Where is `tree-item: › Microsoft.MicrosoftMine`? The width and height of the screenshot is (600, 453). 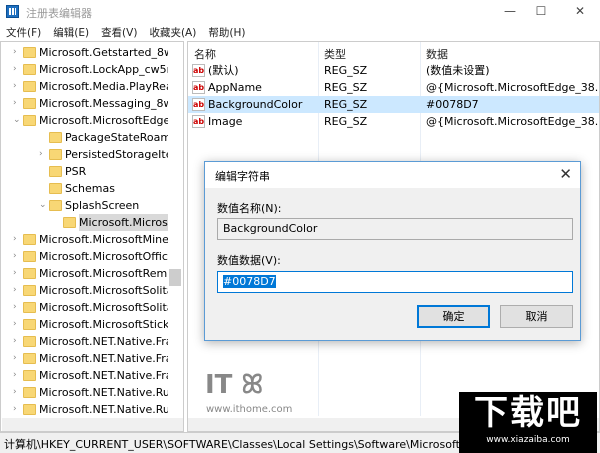
tree-item: › Microsoft.MicrosoftMine is located at coordinates (85, 239).